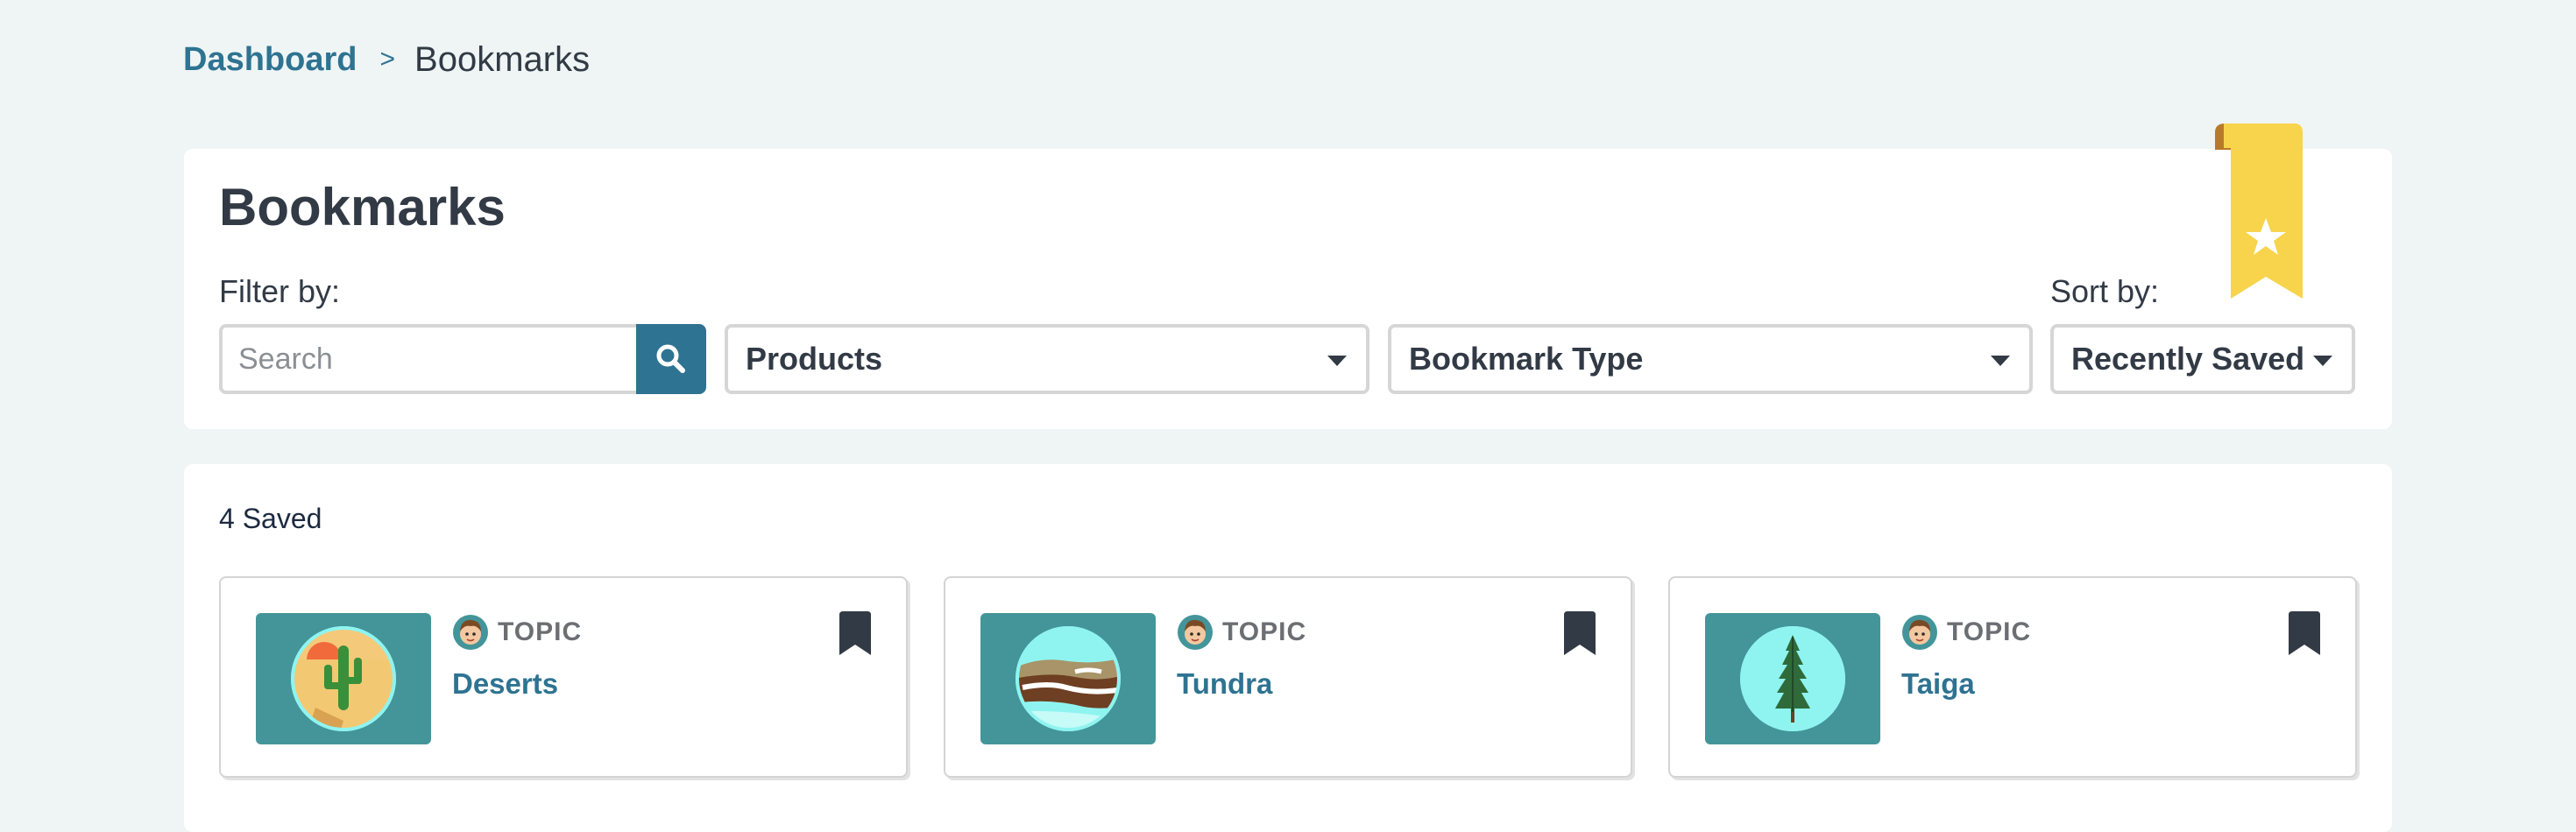  Describe the element at coordinates (270, 60) in the screenshot. I see `breadcrumb-dashboard-link: Dashboard` at that location.